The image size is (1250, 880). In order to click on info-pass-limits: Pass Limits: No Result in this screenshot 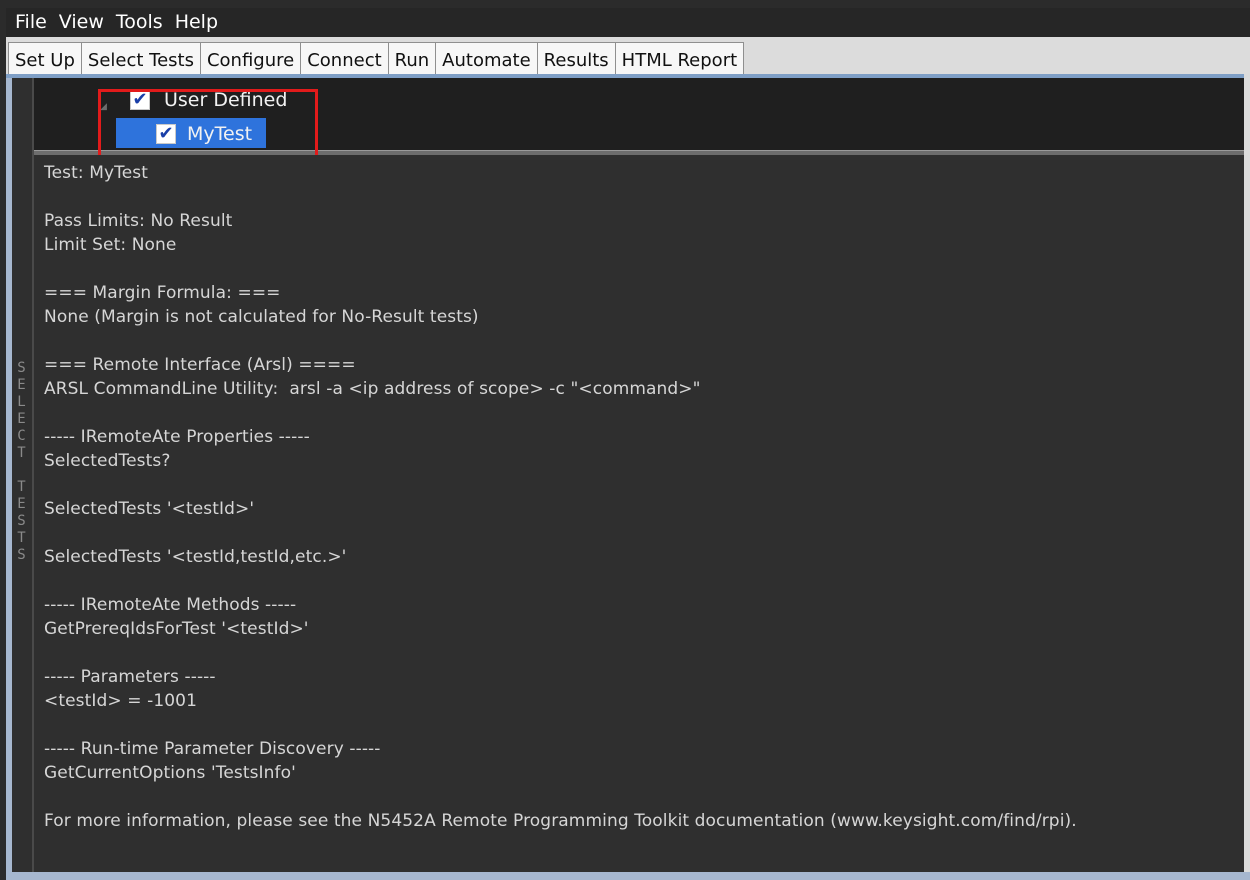, I will do `click(138, 221)`.